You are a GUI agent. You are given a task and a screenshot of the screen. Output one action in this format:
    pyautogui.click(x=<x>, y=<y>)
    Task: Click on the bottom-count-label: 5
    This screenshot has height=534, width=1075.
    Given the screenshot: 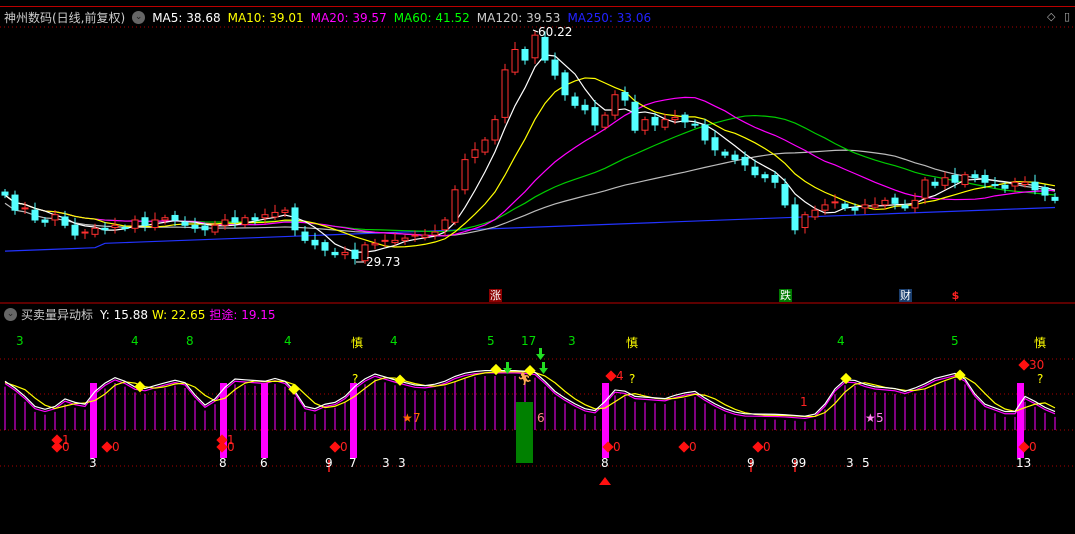 What is the action you would take?
    pyautogui.click(x=866, y=463)
    